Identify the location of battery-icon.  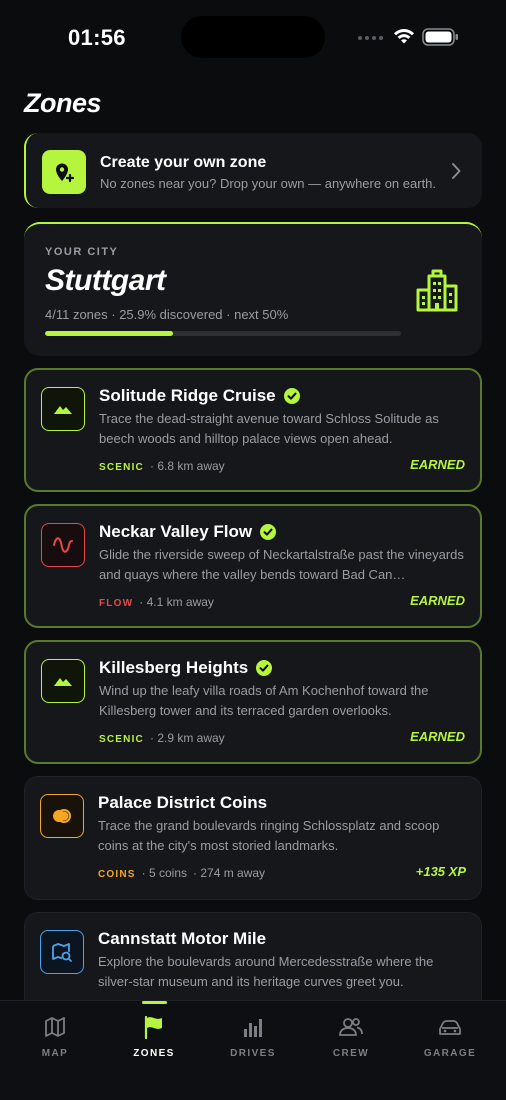
(440, 37).